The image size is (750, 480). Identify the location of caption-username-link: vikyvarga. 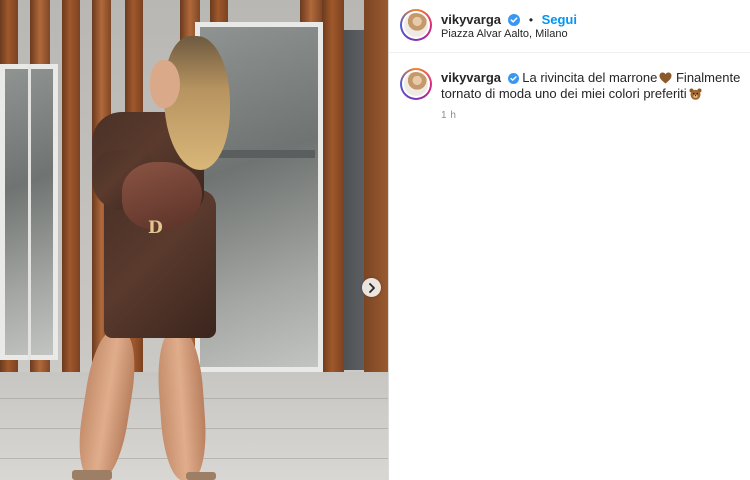
(471, 77).